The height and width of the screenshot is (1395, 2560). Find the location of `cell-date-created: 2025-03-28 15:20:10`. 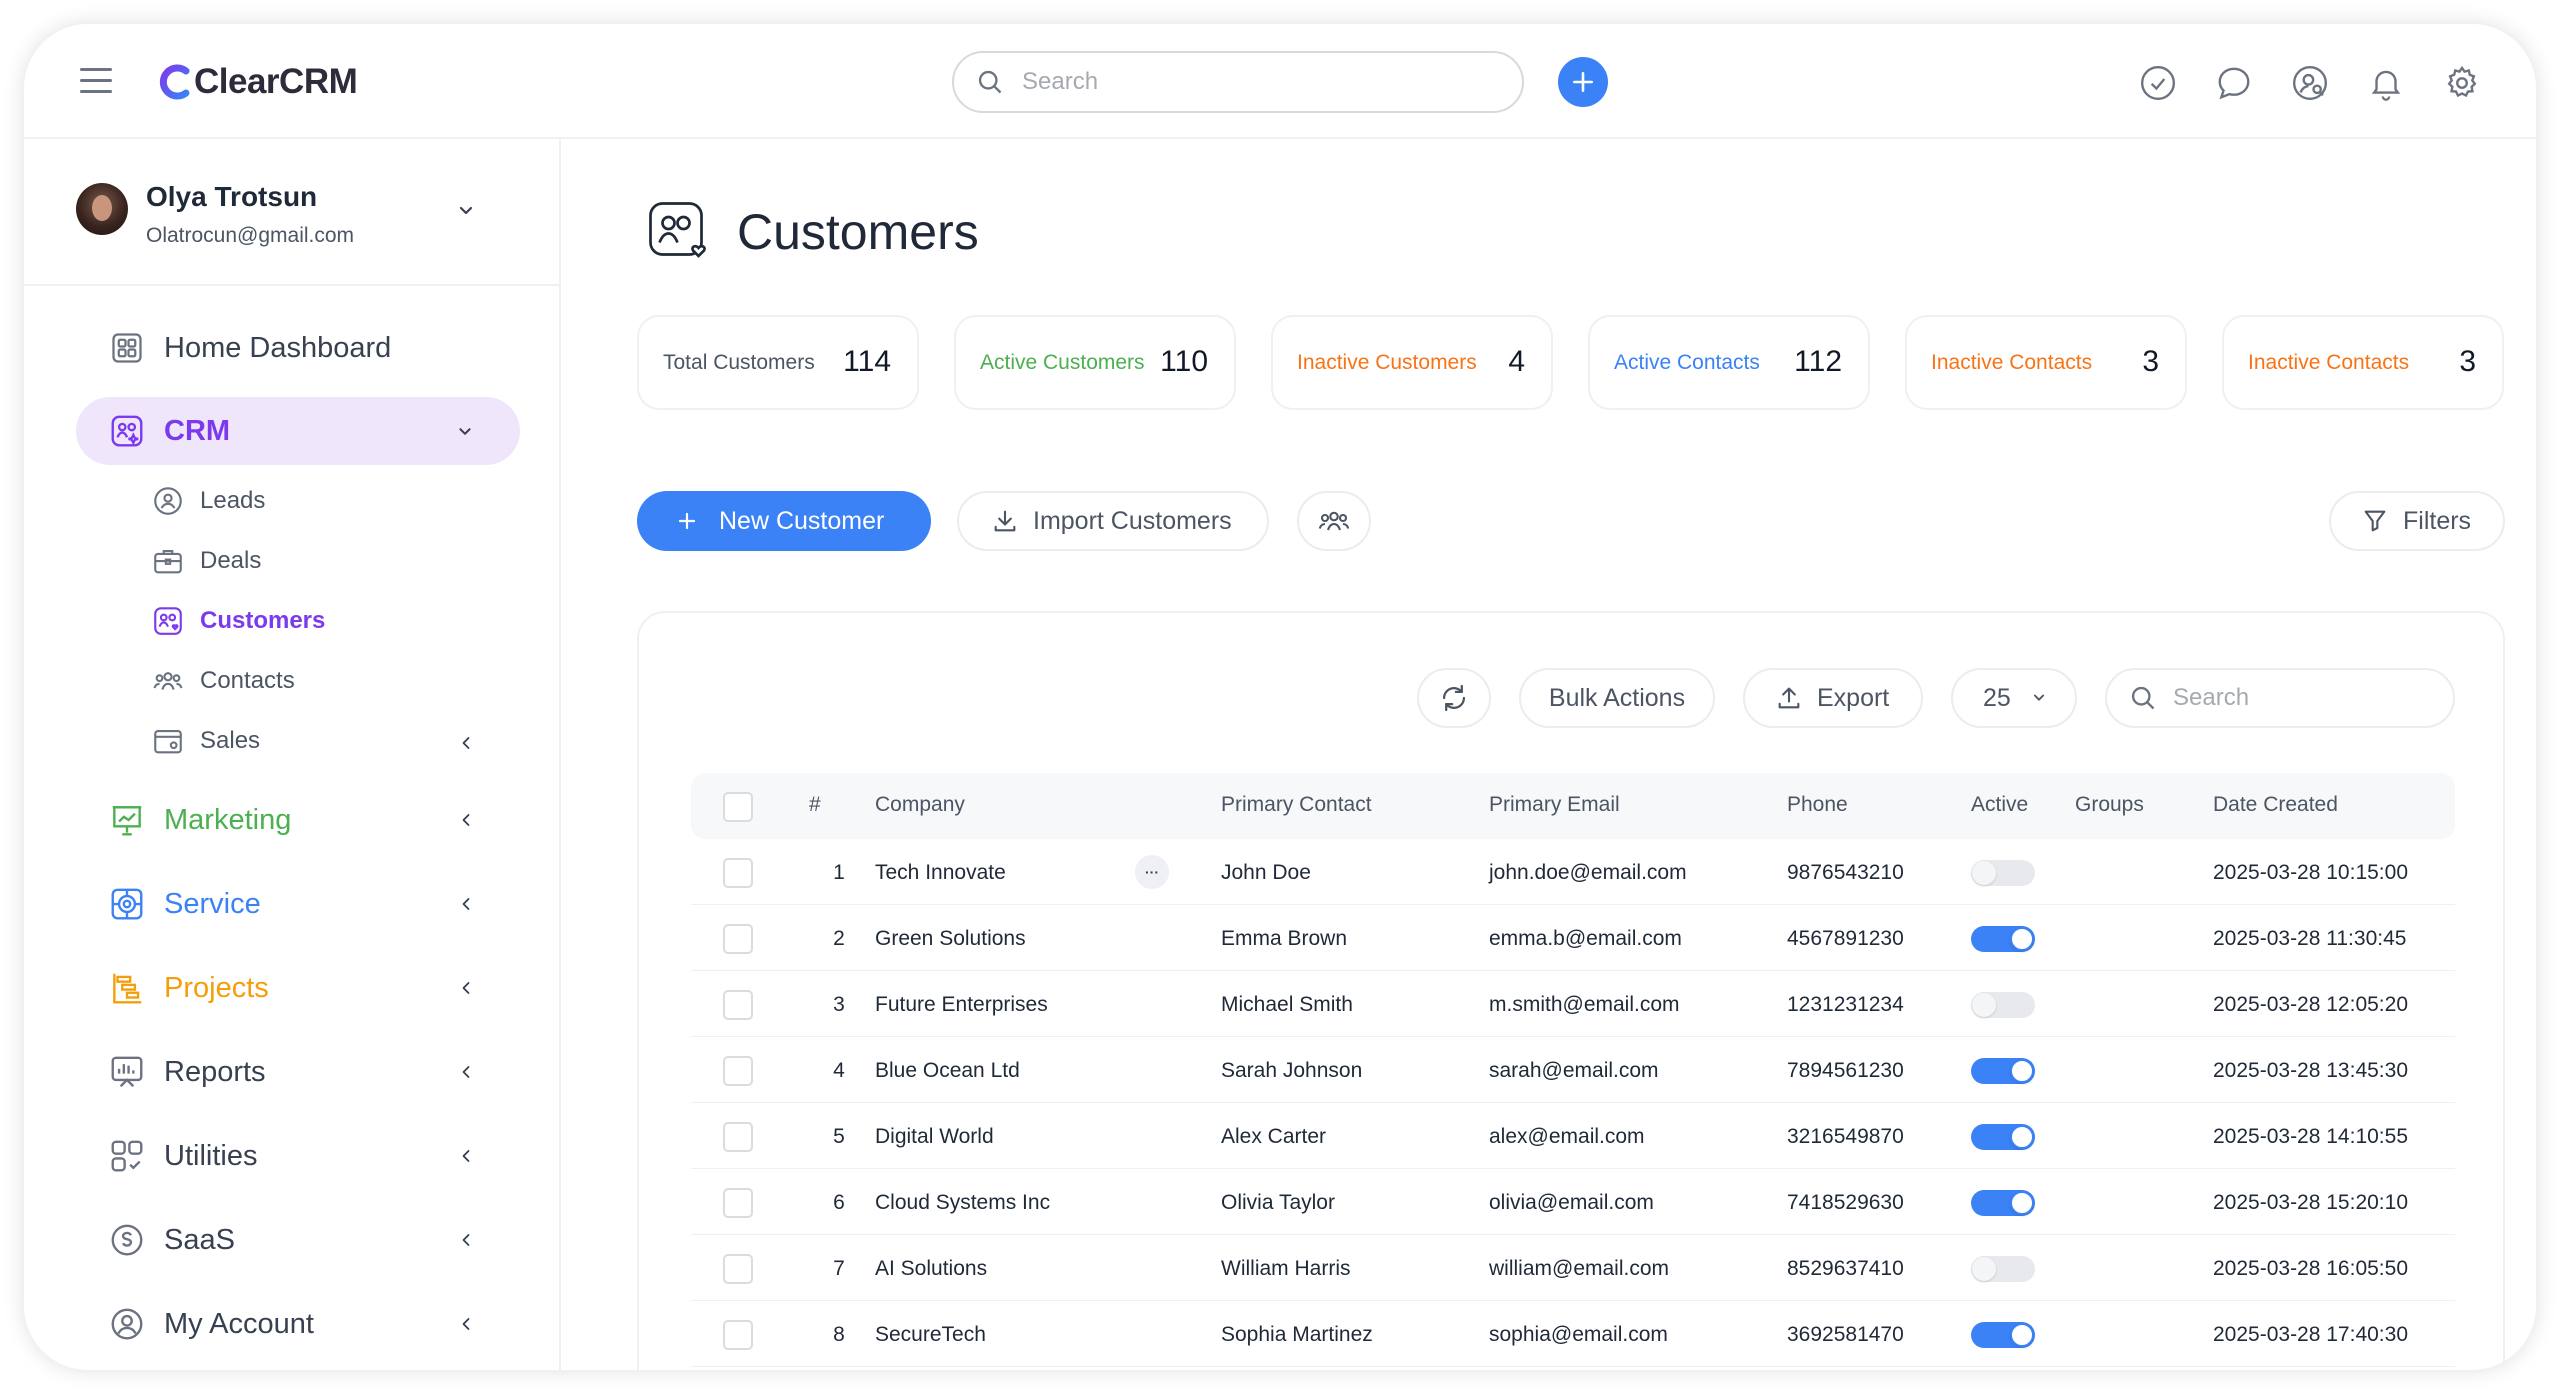

cell-date-created: 2025-03-28 15:20:10 is located at coordinates (2310, 1202).